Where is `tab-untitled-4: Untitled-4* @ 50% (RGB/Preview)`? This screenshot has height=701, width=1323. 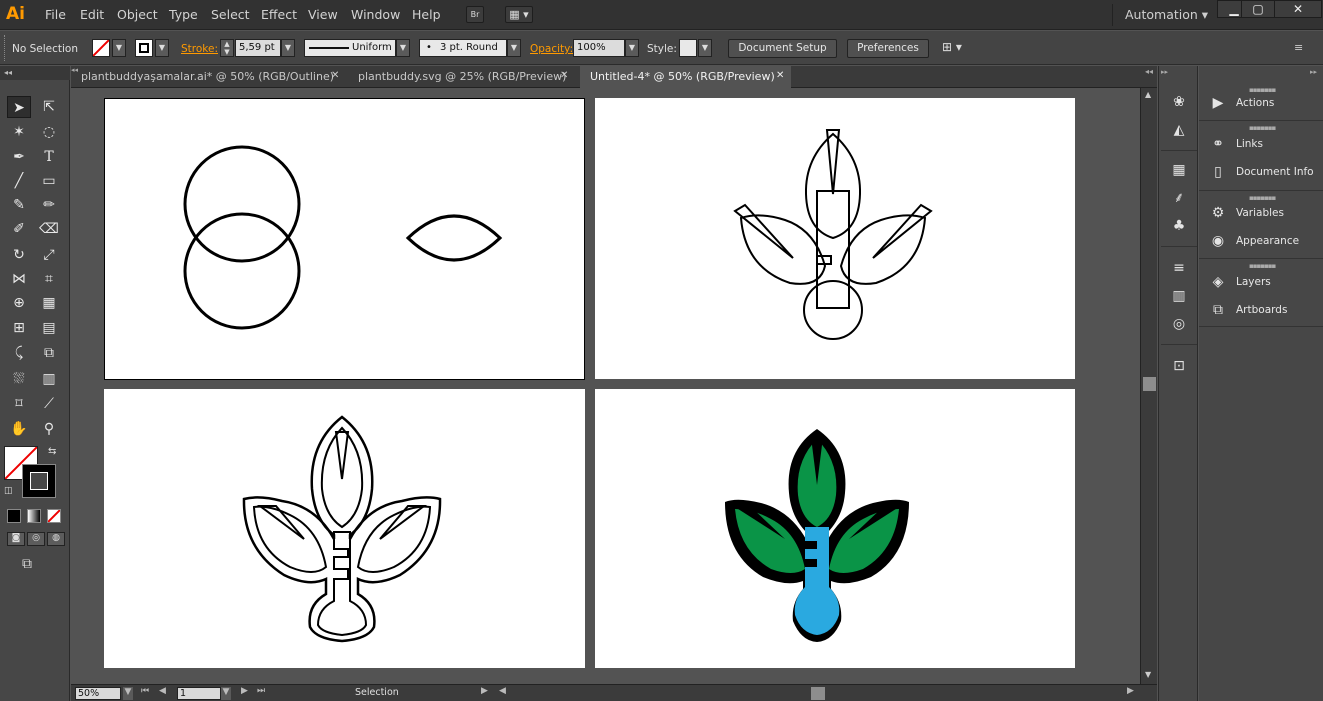 tab-untitled-4: Untitled-4* @ 50% (RGB/Preview) is located at coordinates (685, 77).